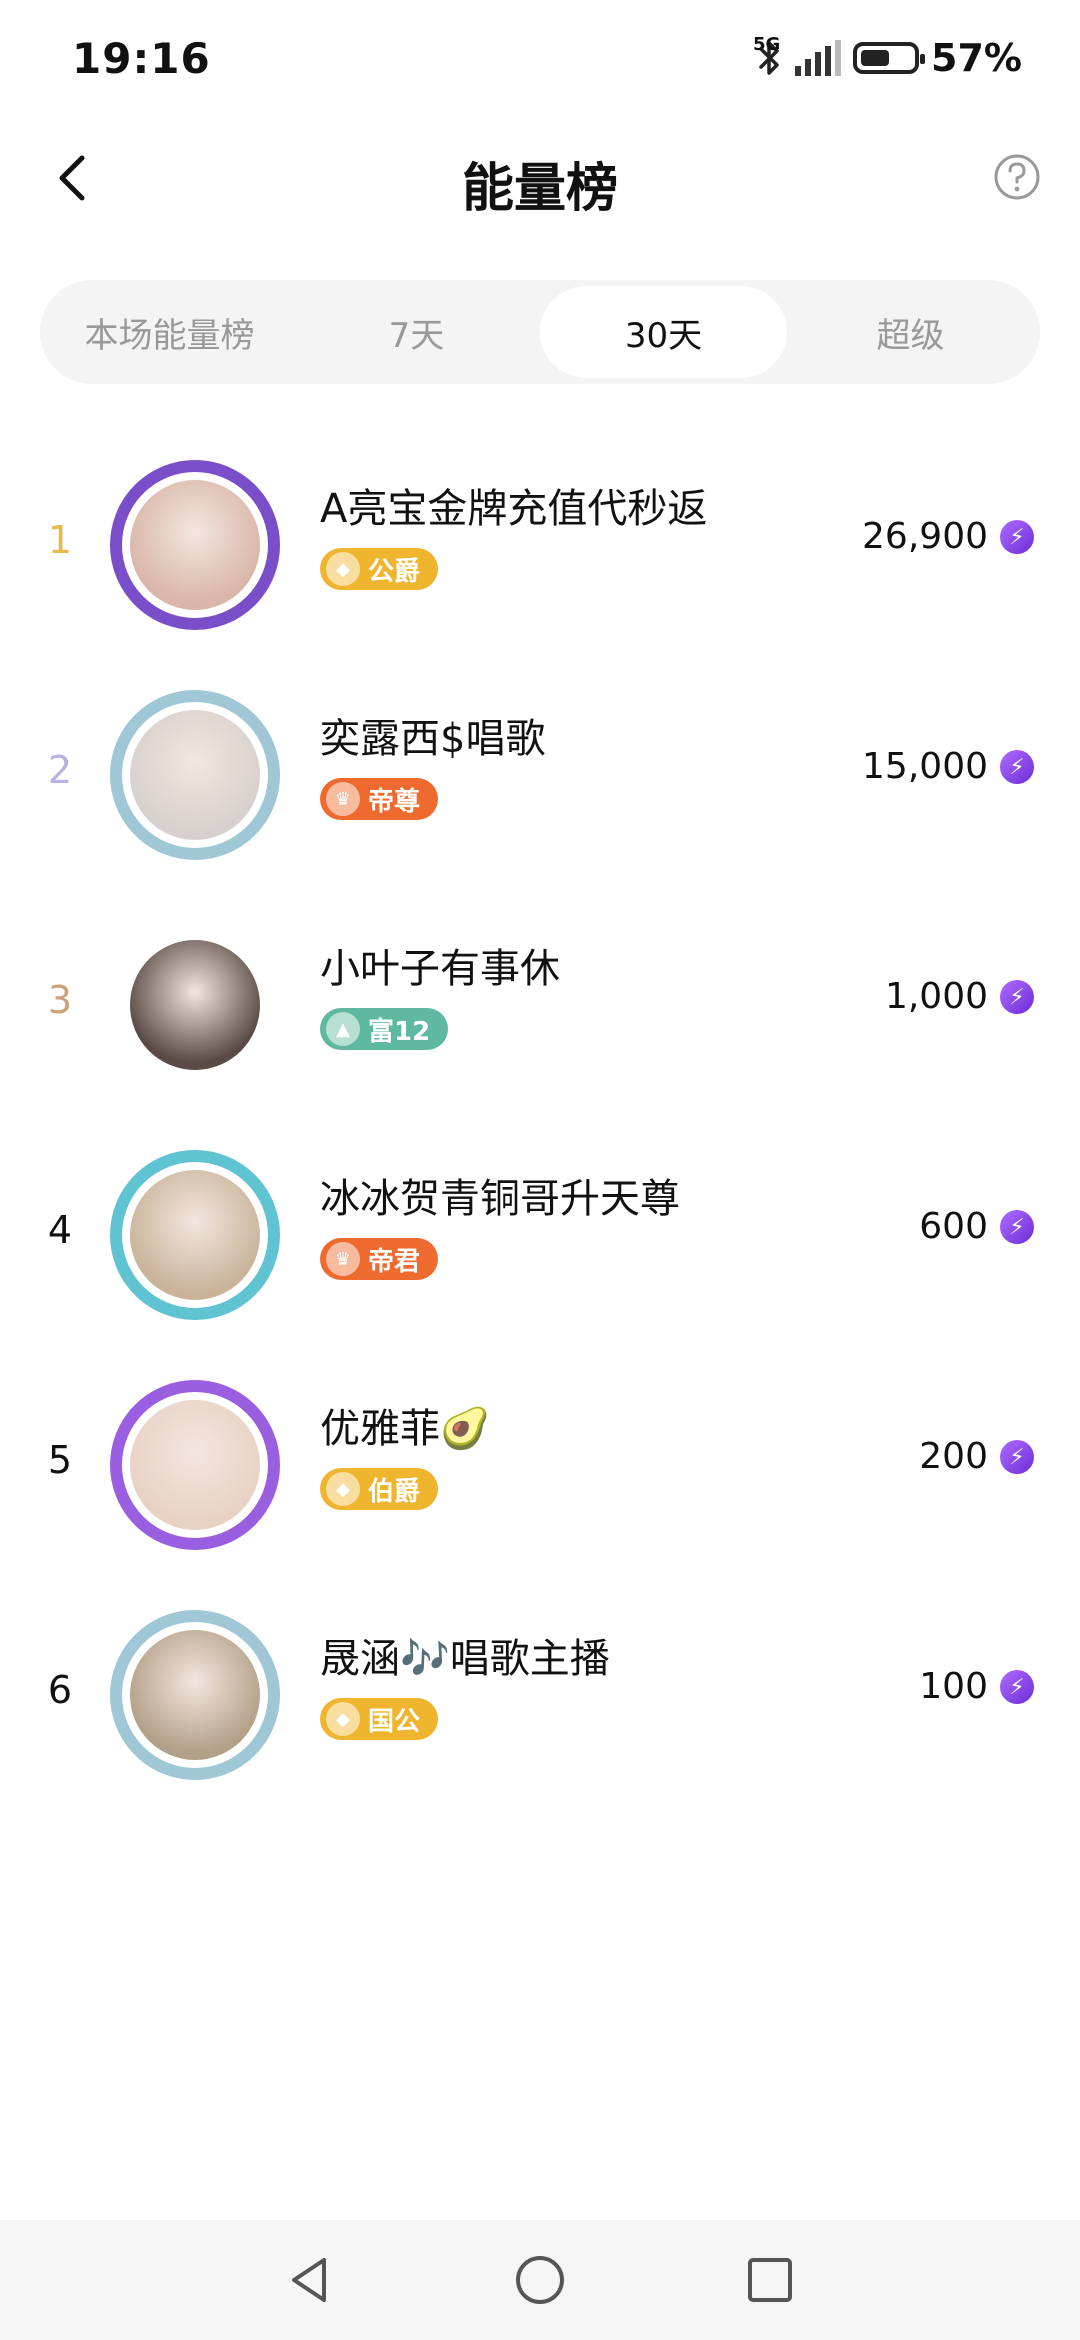  I want to click on rank-number: 4, so click(60, 1230).